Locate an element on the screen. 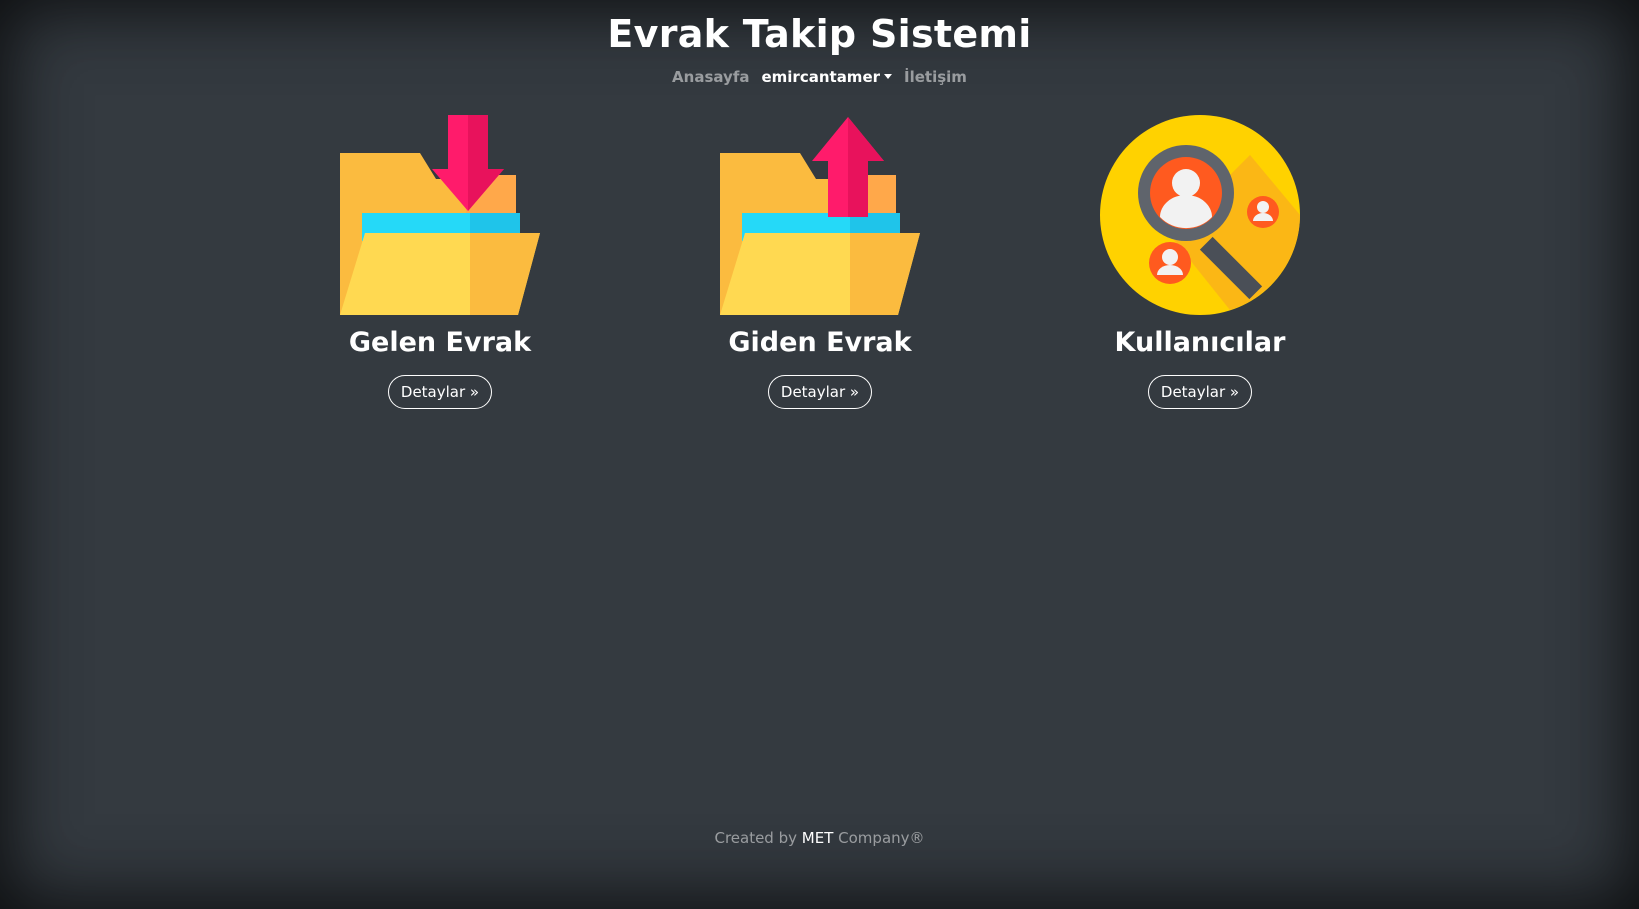 Image resolution: width=1639 pixels, height=909 pixels. card-outgoing-documents: Giden Evrak Detaylar » is located at coordinates (820, 262).